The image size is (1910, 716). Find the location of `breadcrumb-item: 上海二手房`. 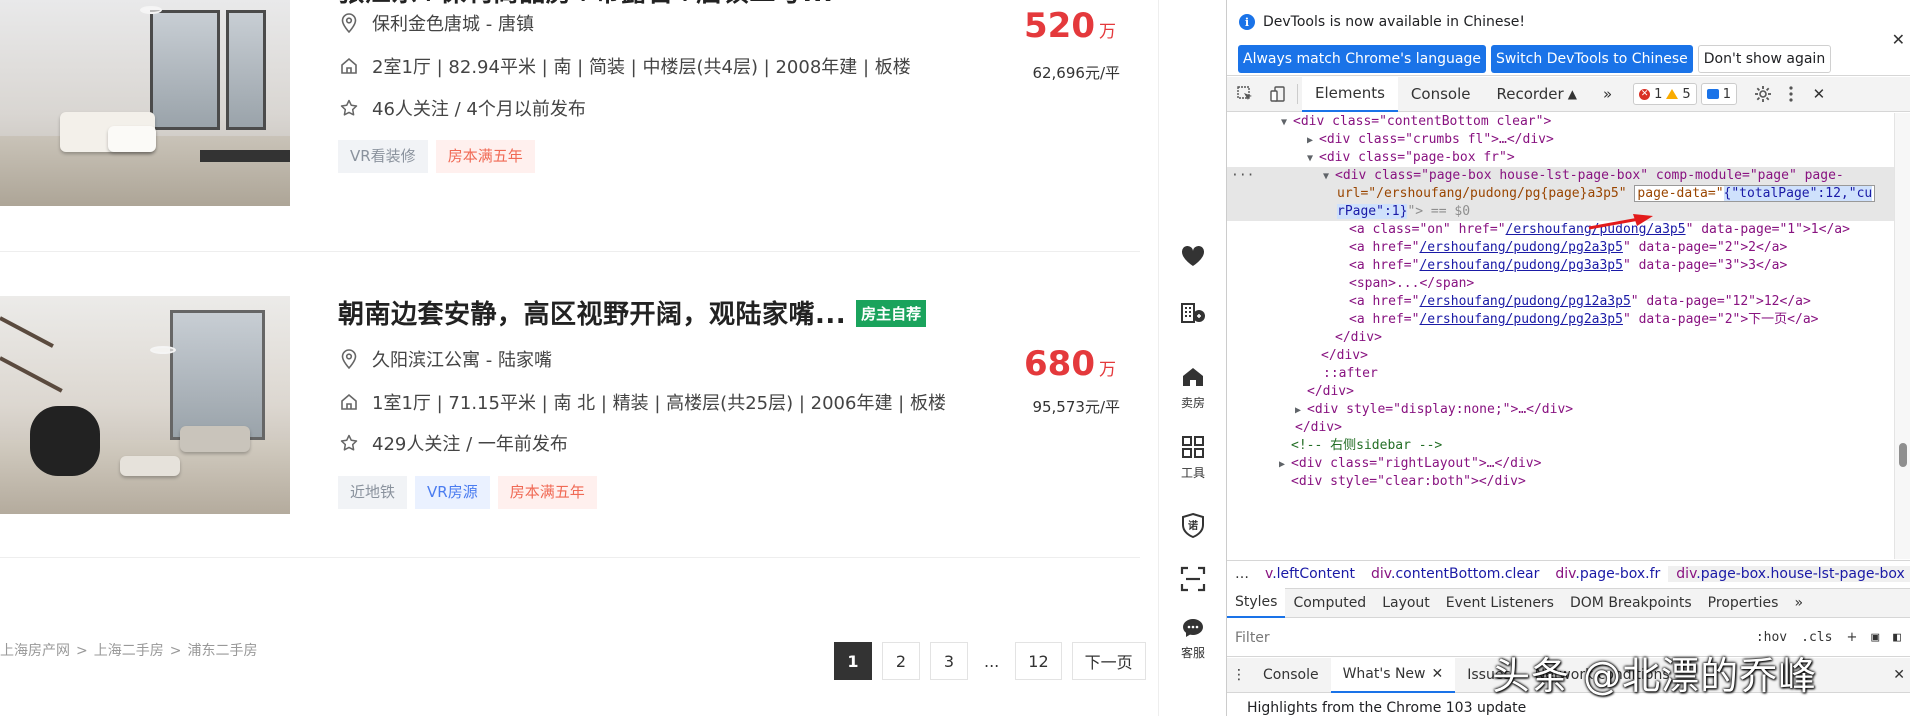

breadcrumb-item: 上海二手房 is located at coordinates (129, 651).